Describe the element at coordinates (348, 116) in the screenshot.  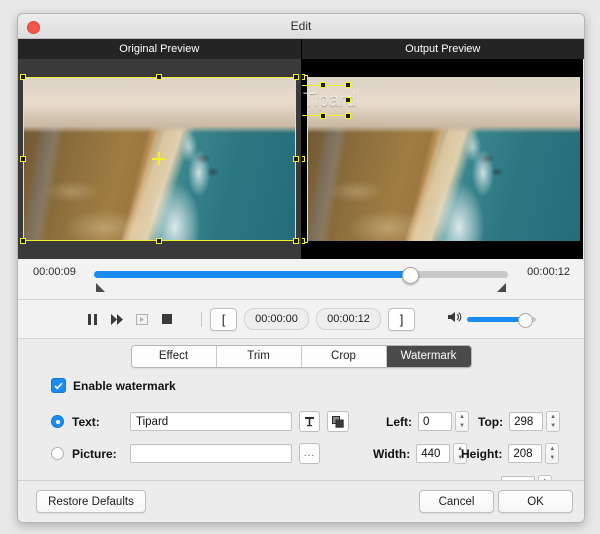
I see `wm-handle-bottom-right` at that location.